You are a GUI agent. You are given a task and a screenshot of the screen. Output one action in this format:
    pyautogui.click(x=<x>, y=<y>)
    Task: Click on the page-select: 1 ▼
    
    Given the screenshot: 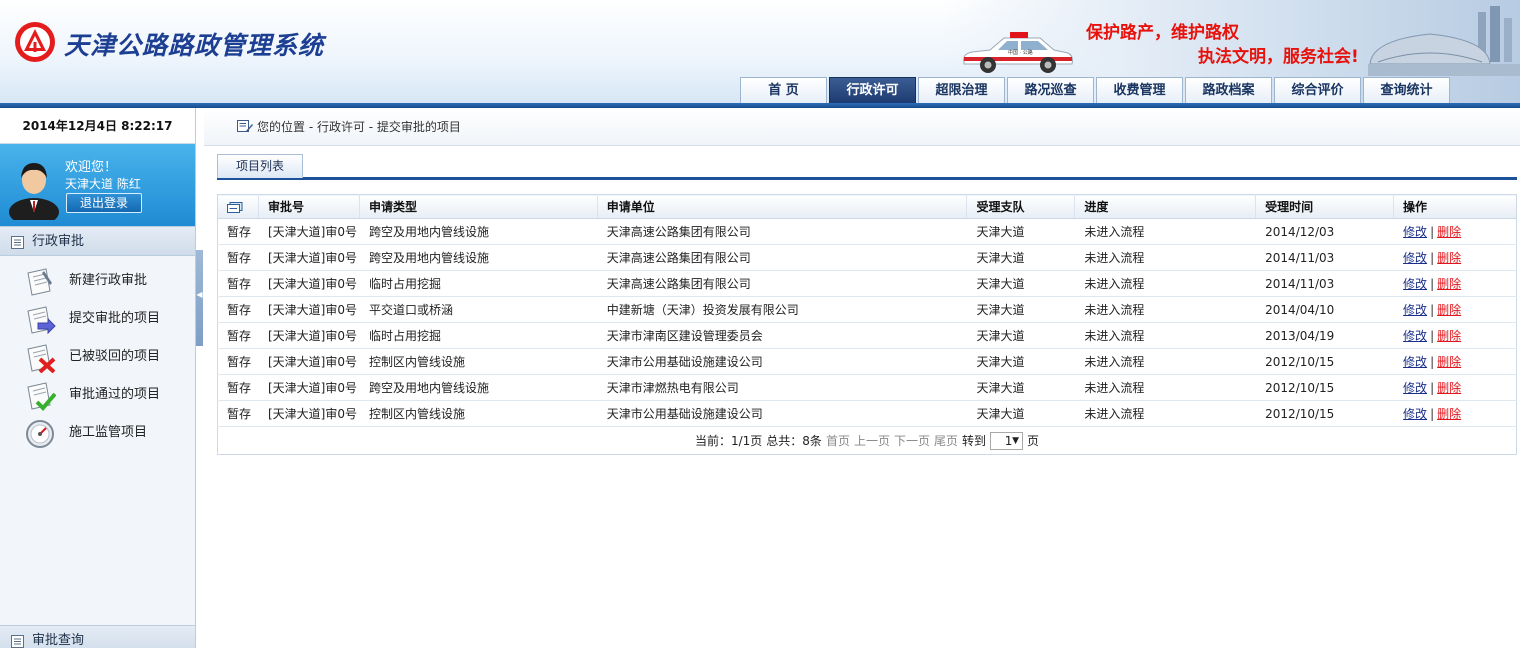 What is the action you would take?
    pyautogui.click(x=1007, y=440)
    